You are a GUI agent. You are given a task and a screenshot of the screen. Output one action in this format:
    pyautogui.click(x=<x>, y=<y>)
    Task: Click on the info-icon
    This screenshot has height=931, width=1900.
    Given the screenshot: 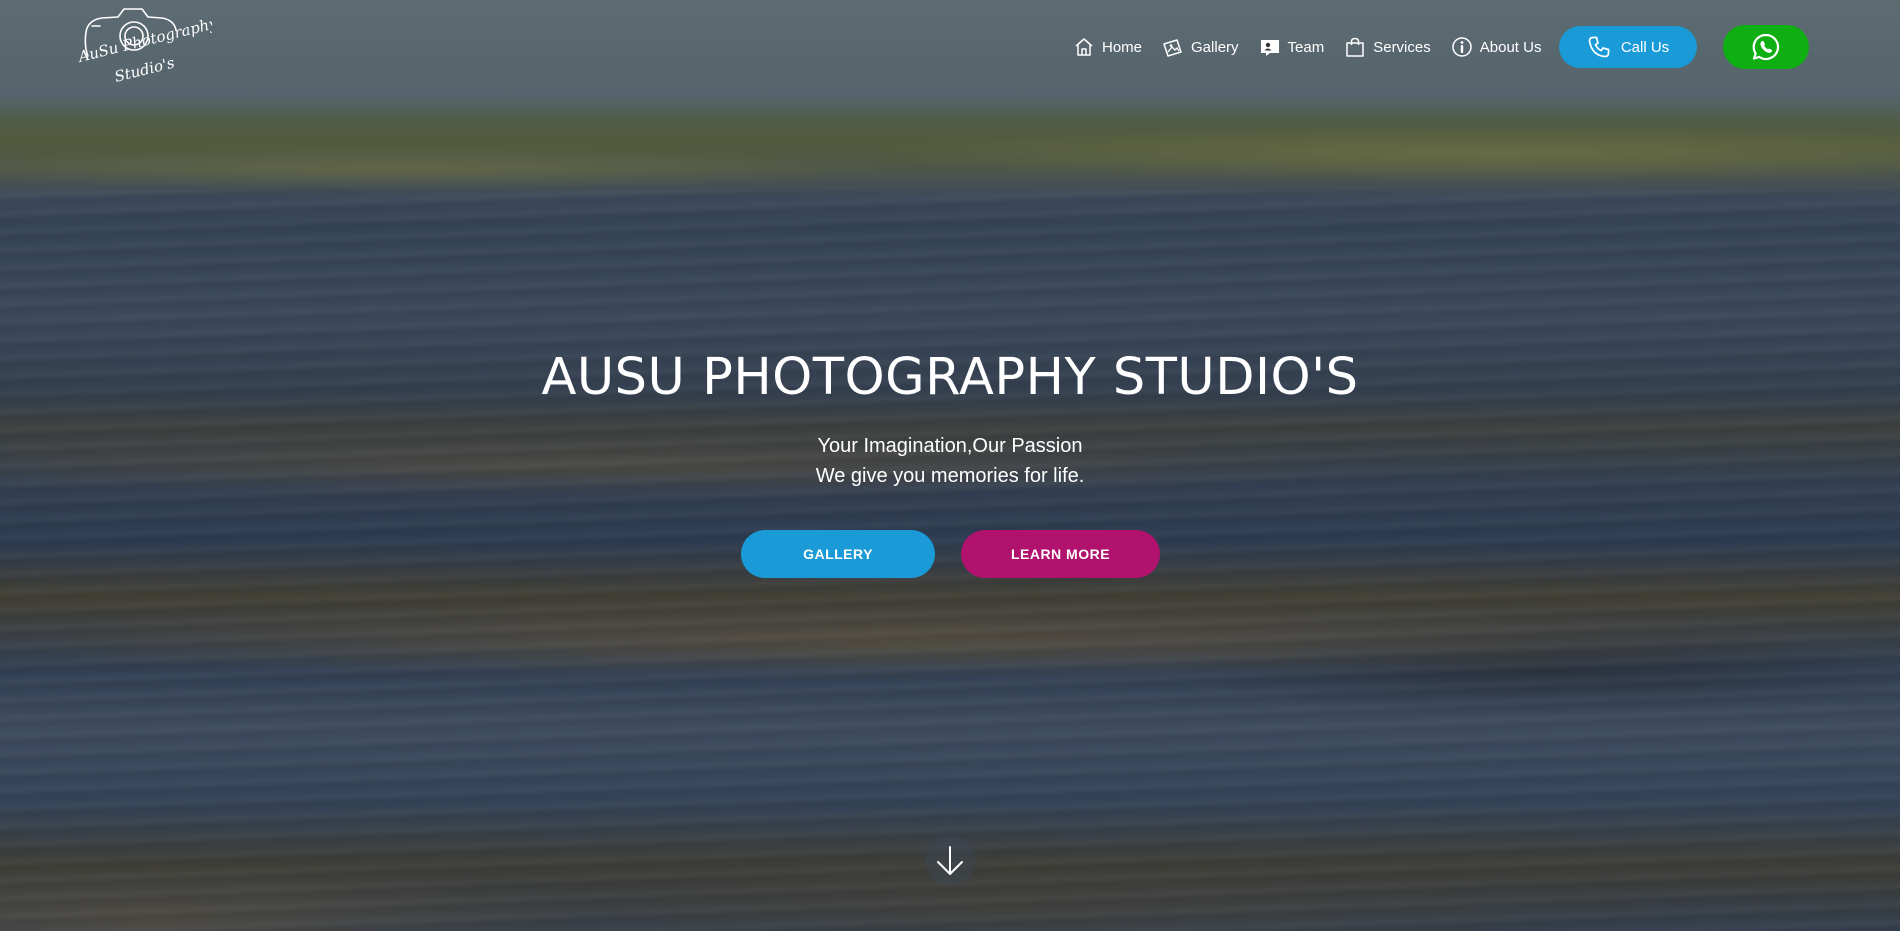 What is the action you would take?
    pyautogui.click(x=1462, y=47)
    